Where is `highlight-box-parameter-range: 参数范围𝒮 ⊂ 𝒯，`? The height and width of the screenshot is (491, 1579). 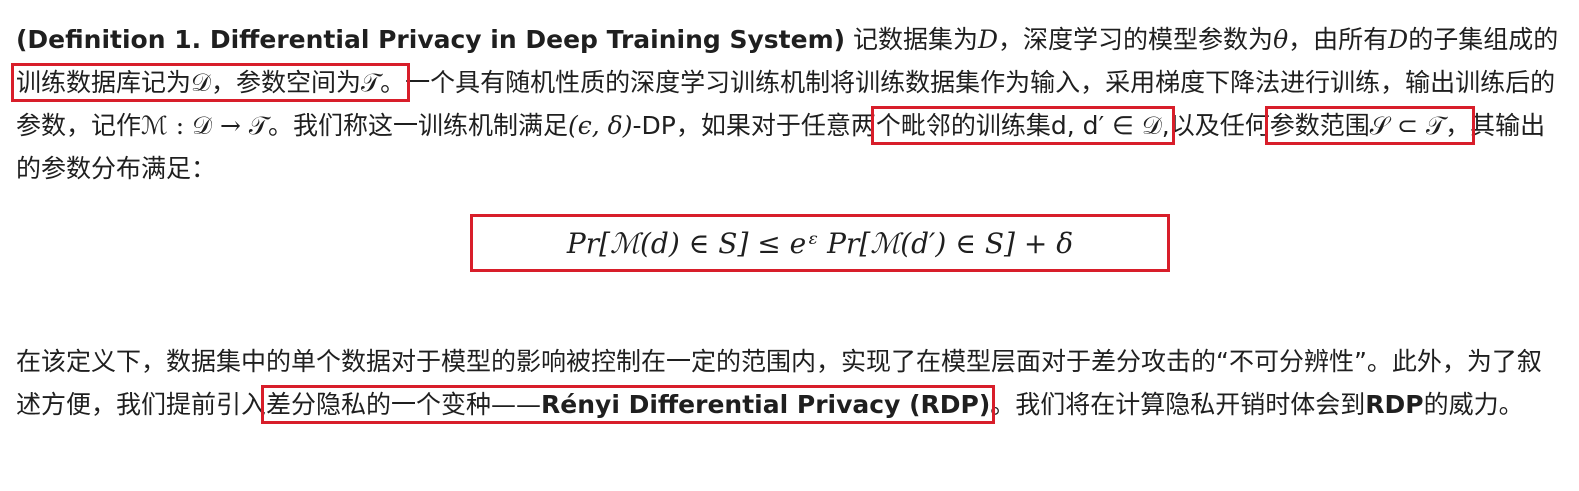 highlight-box-parameter-range: 参数范围𝒮 ⊂ 𝒯， is located at coordinates (1370, 125).